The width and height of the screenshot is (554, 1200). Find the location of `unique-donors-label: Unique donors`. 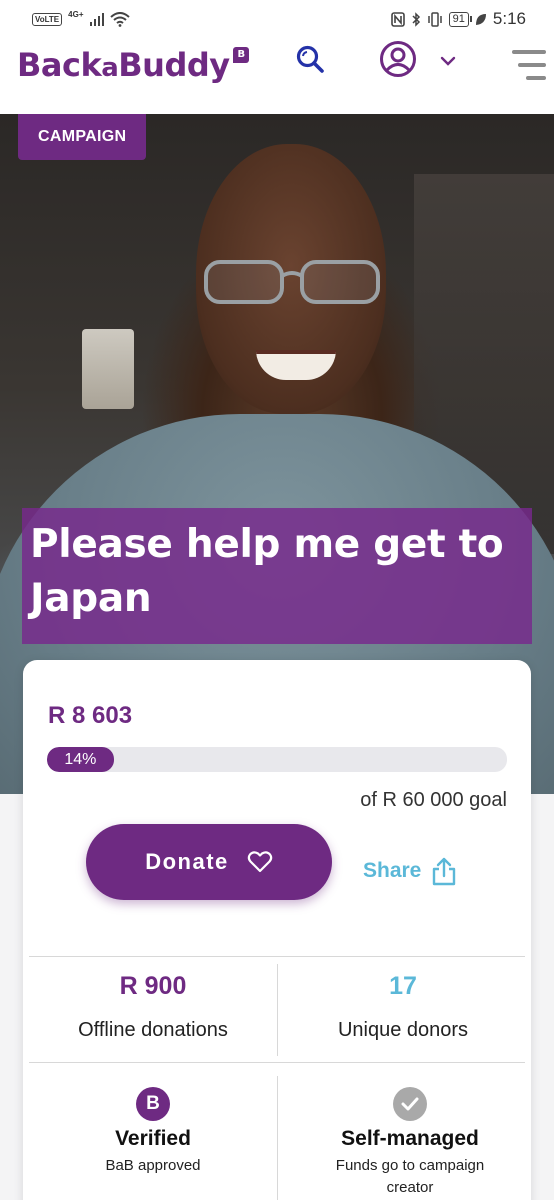

unique-donors-label: Unique donors is located at coordinates (403, 1030).